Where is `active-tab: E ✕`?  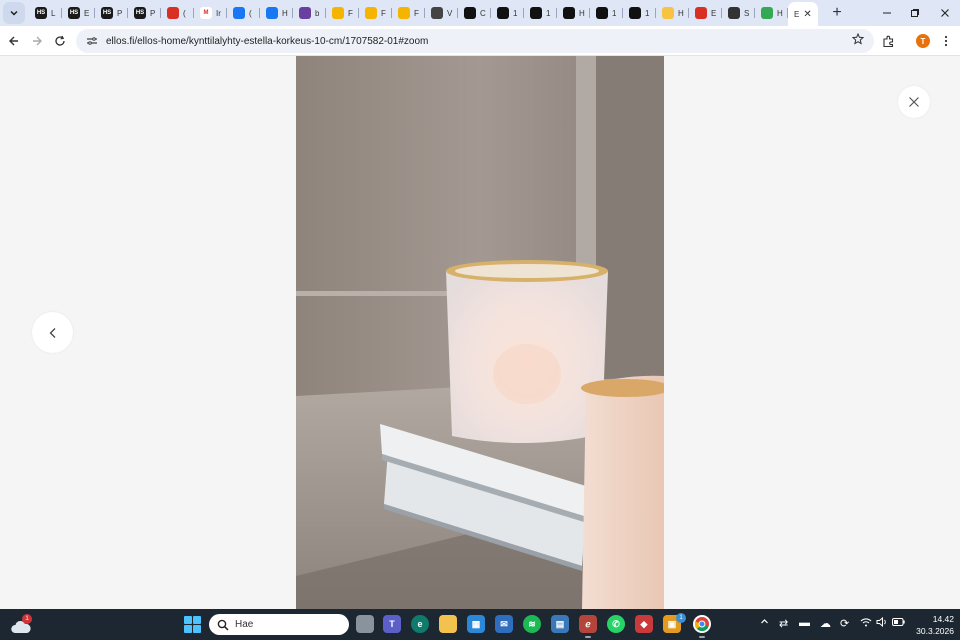 active-tab: E ✕ is located at coordinates (803, 14).